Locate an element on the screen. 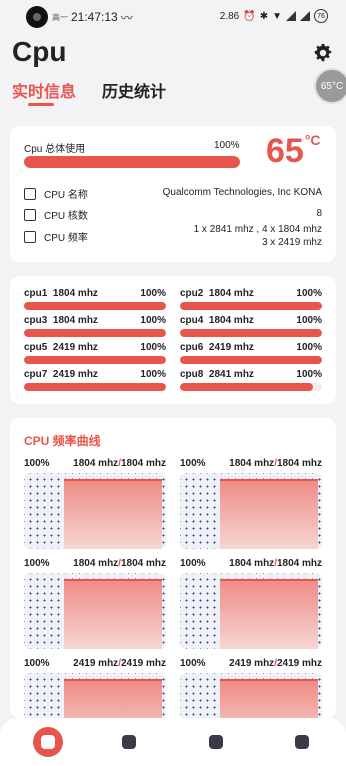 Image resolution: width=346 pixels, height=766 pixels. nav-ghost-outline is located at coordinates (302, 742).